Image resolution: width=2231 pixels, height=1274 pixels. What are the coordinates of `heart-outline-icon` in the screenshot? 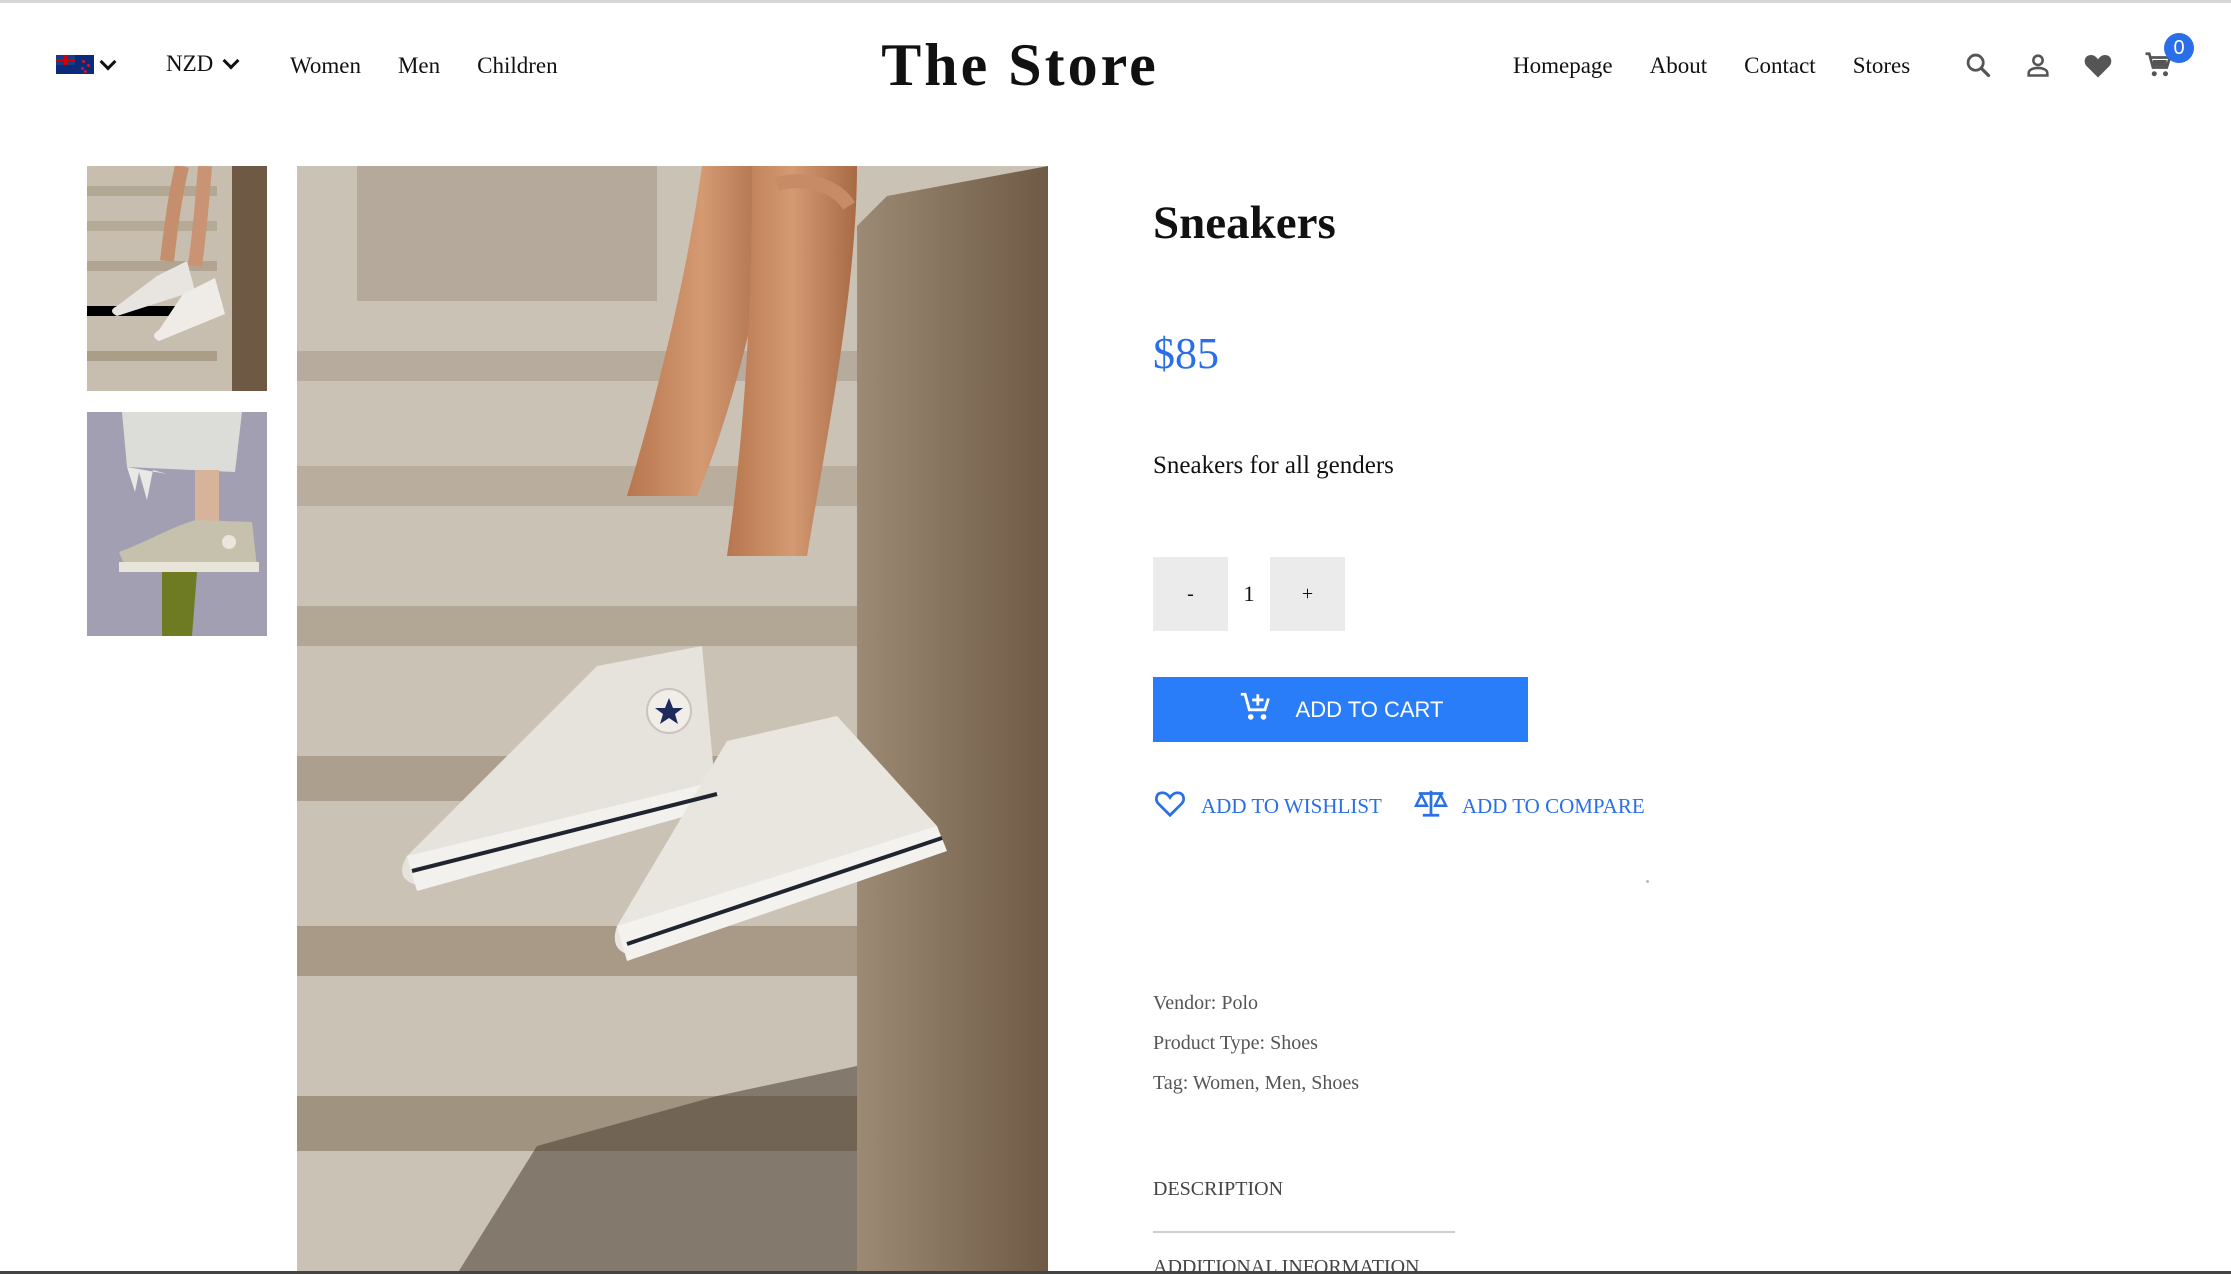 It's located at (1170, 806).